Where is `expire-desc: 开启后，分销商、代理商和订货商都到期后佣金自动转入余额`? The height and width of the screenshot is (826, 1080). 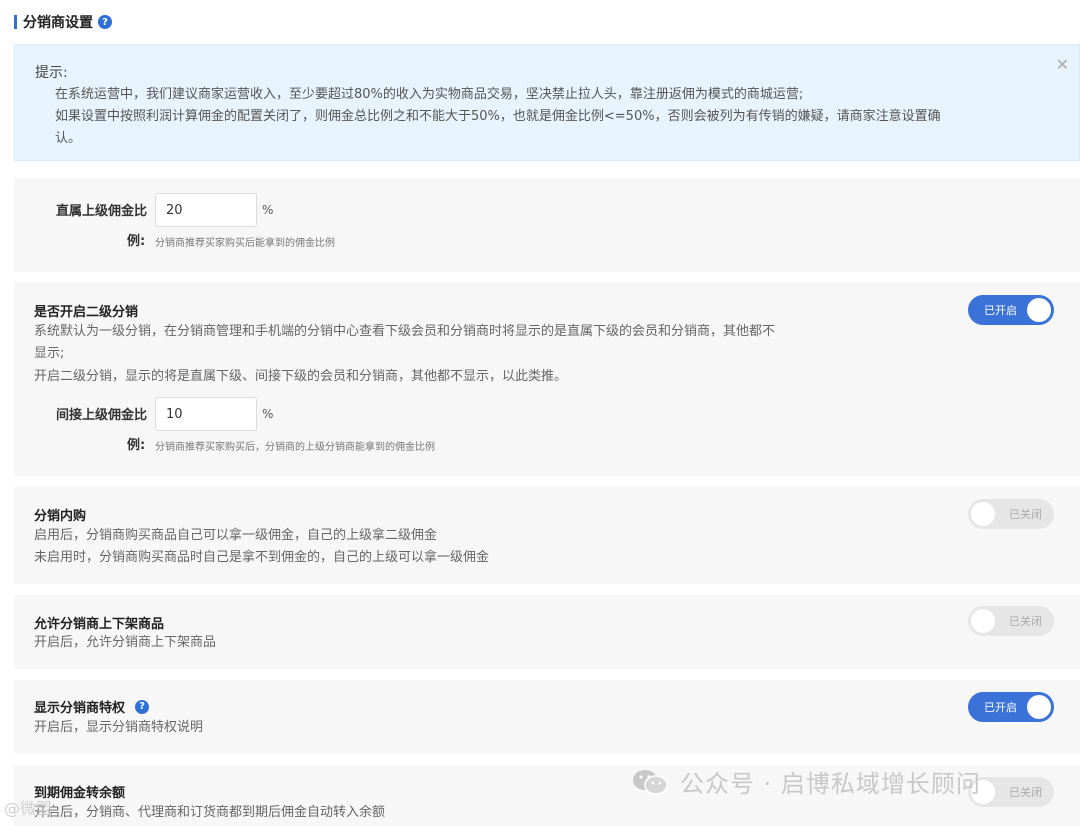
expire-desc: 开启后，分销商、代理商和订货商都到期后佣金自动转入余额 is located at coordinates (210, 812).